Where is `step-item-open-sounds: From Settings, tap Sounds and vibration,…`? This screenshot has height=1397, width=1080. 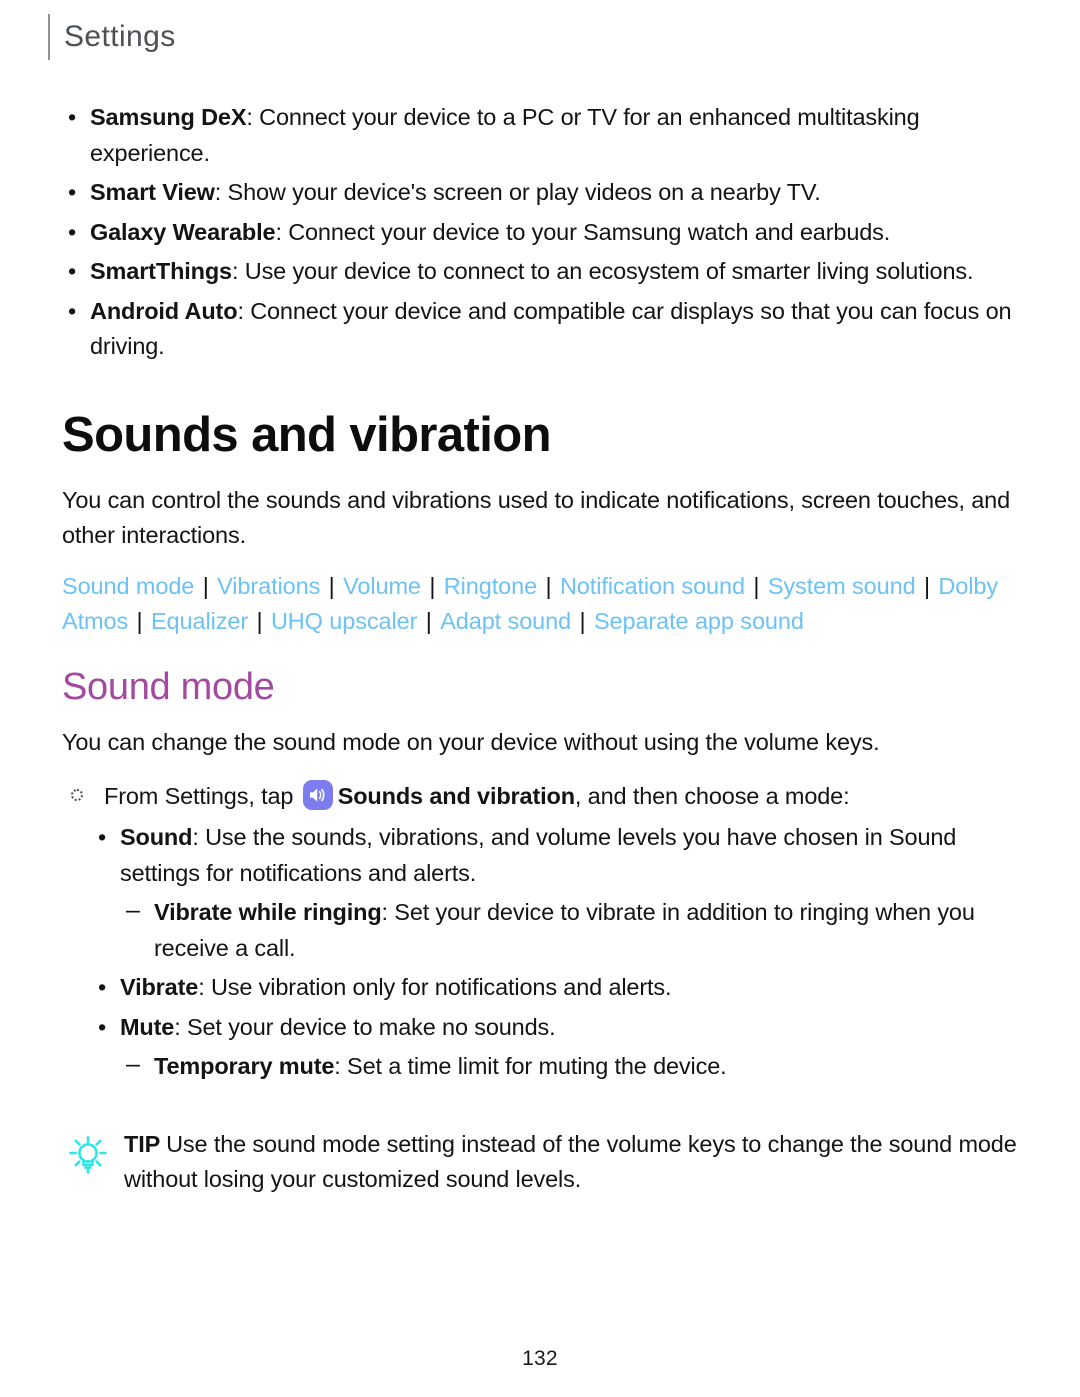 step-item-open-sounds: From Settings, tap Sounds and vibration,… is located at coordinates (543, 796).